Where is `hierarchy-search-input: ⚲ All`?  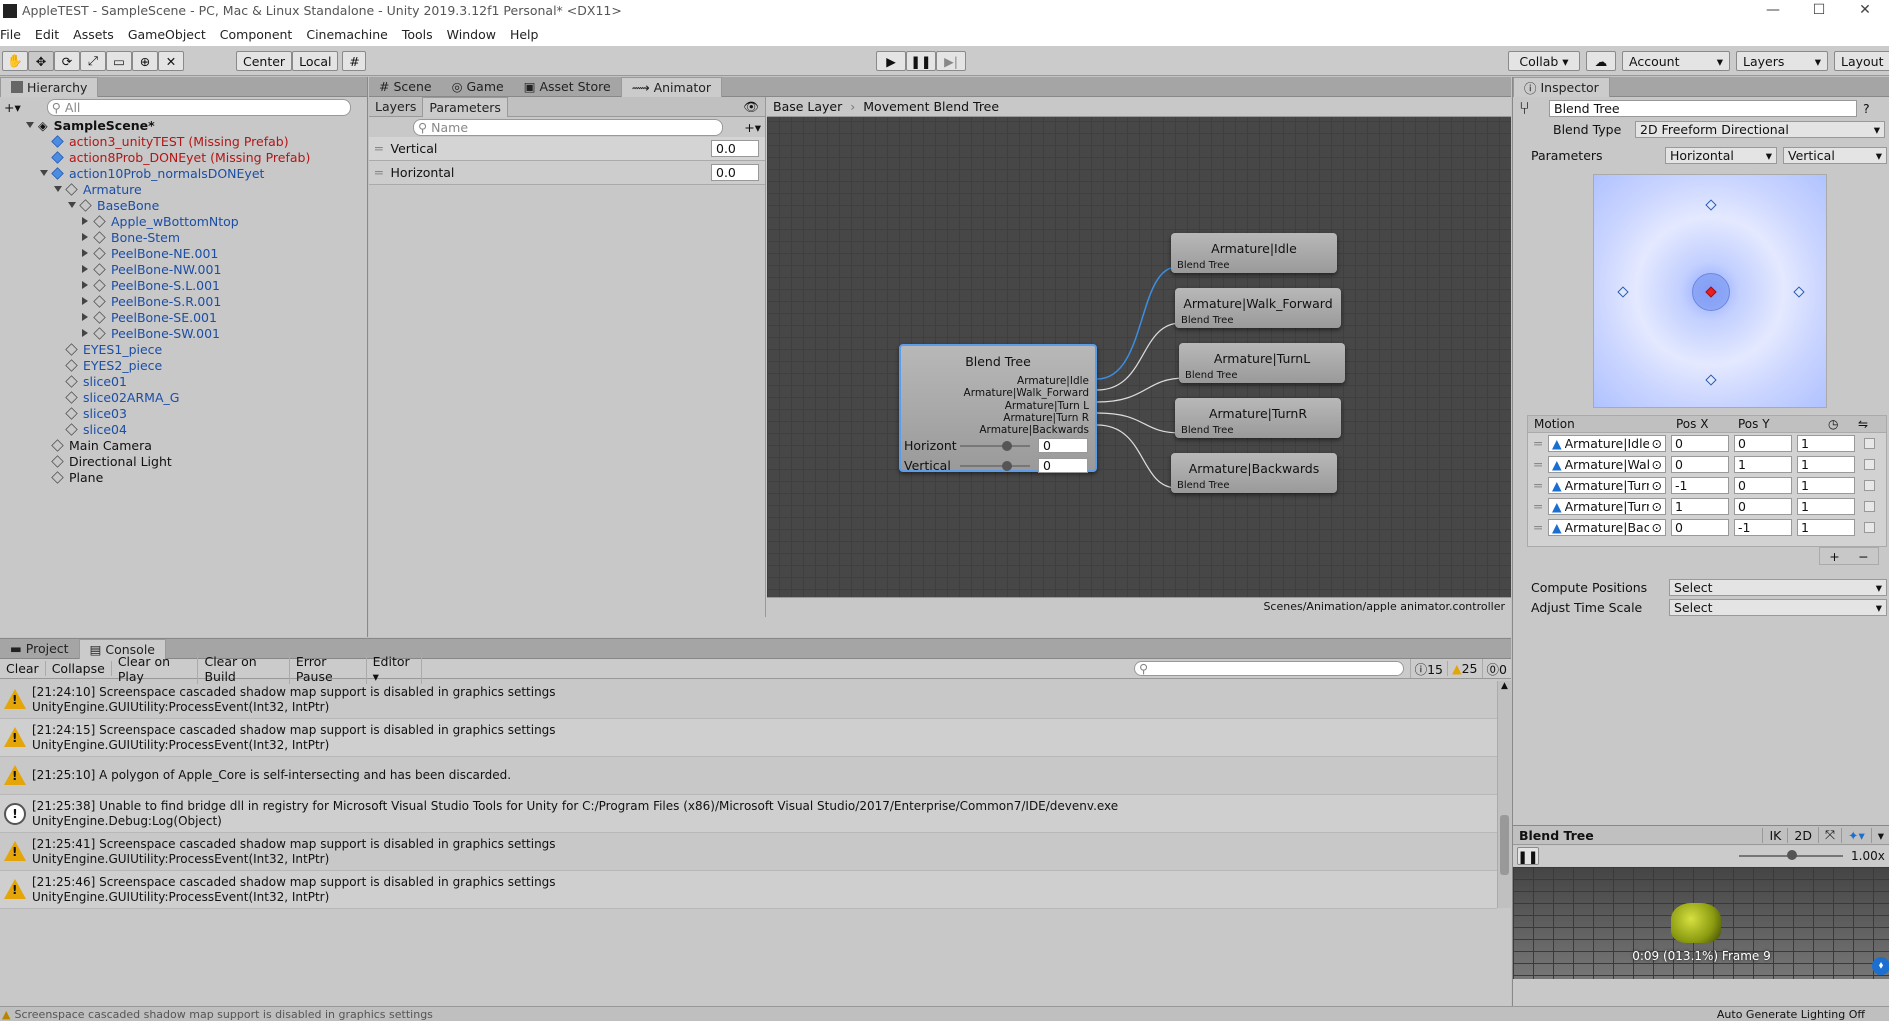
hierarchy-search-input: ⚲ All is located at coordinates (198, 107).